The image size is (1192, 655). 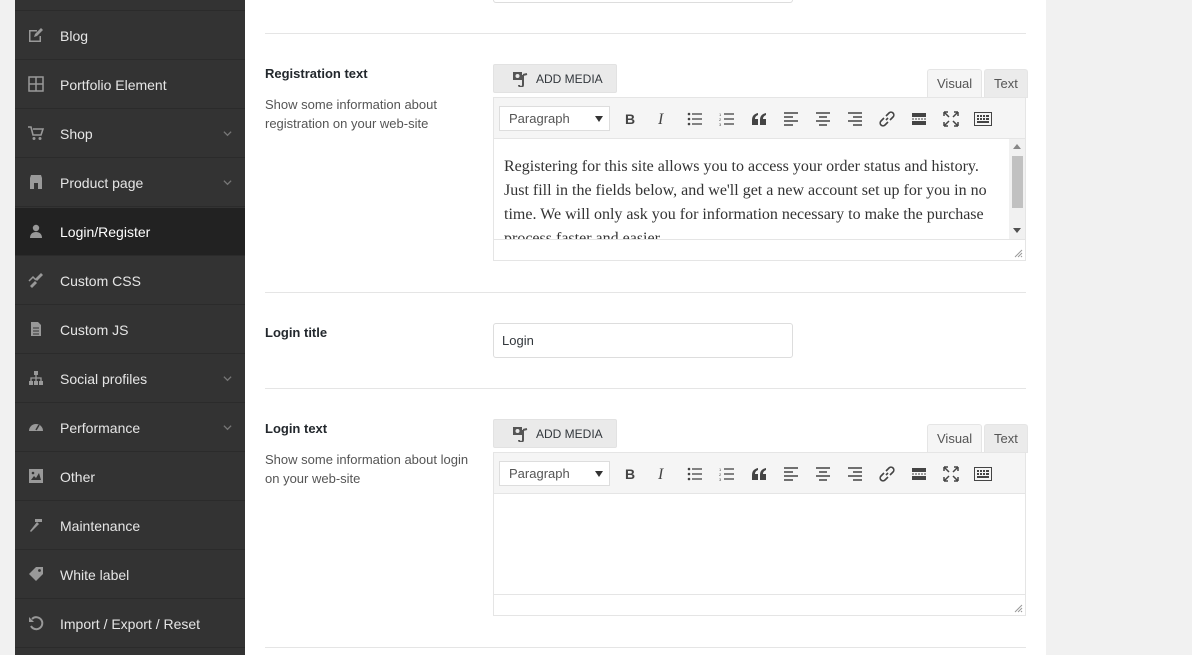 What do you see at coordinates (643, 340) in the screenshot?
I see `login-title-input: Login` at bounding box center [643, 340].